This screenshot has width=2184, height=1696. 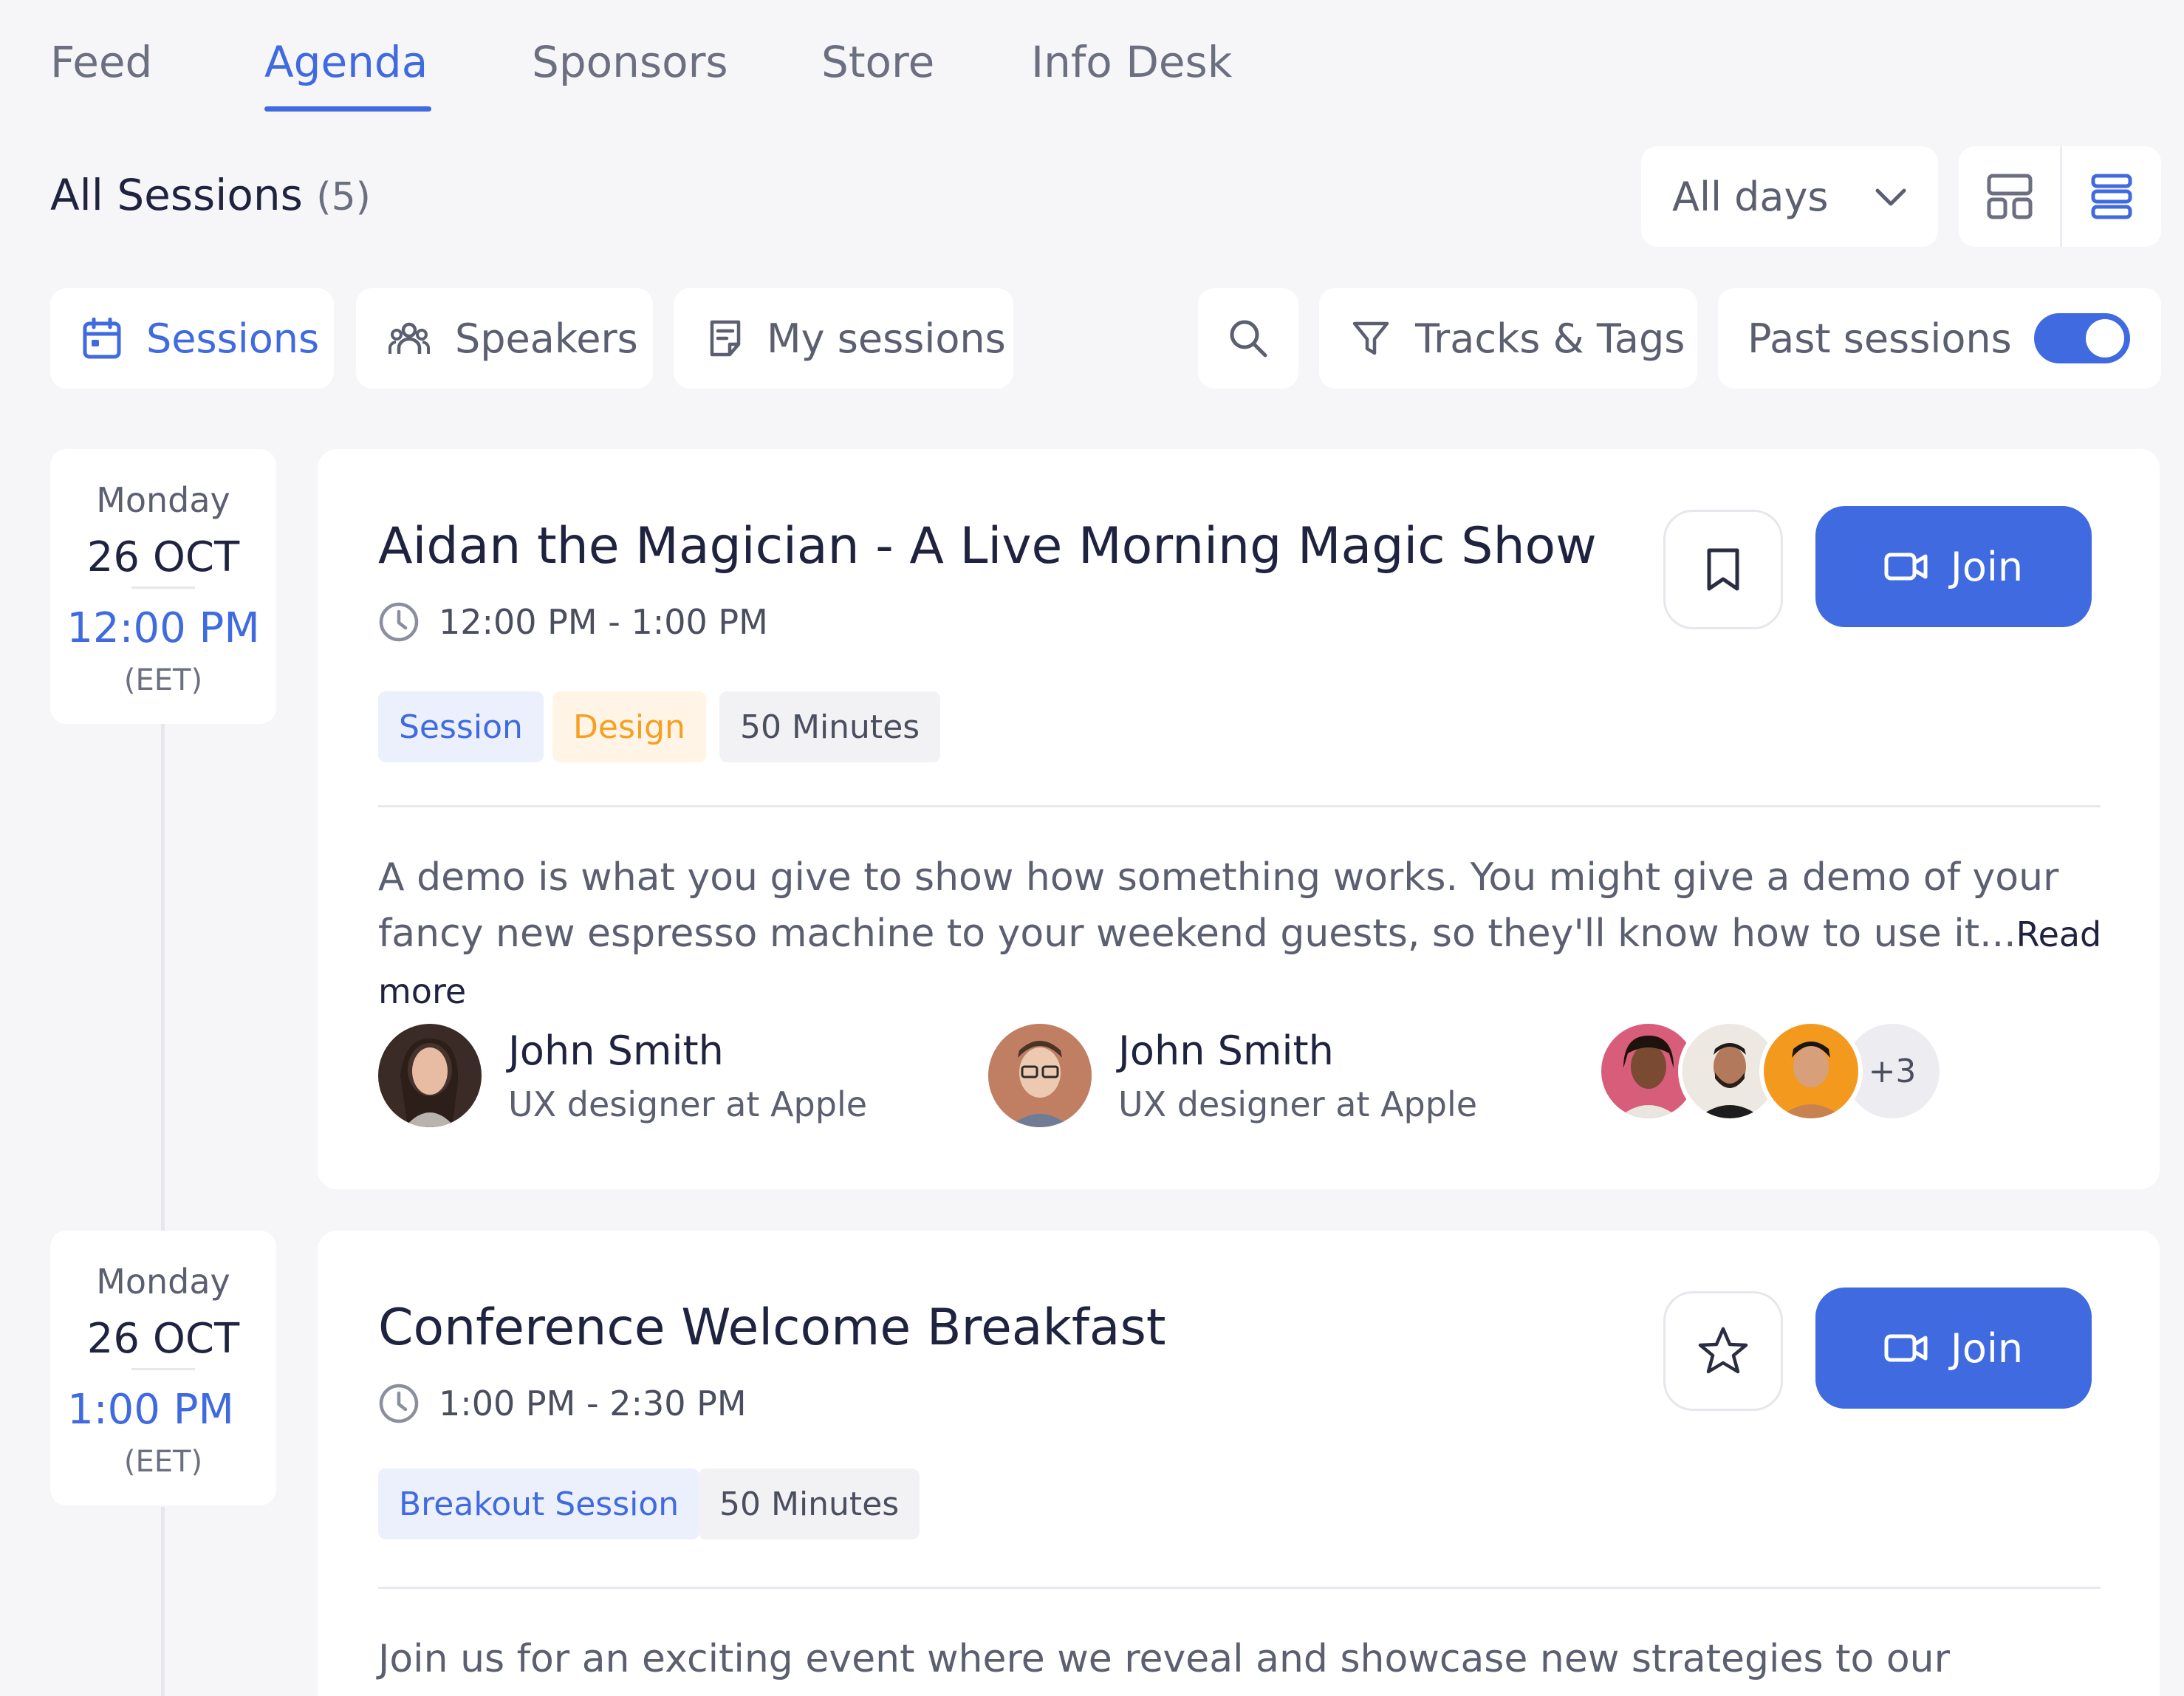 I want to click on page-title: All Sessions (5), so click(x=210, y=195).